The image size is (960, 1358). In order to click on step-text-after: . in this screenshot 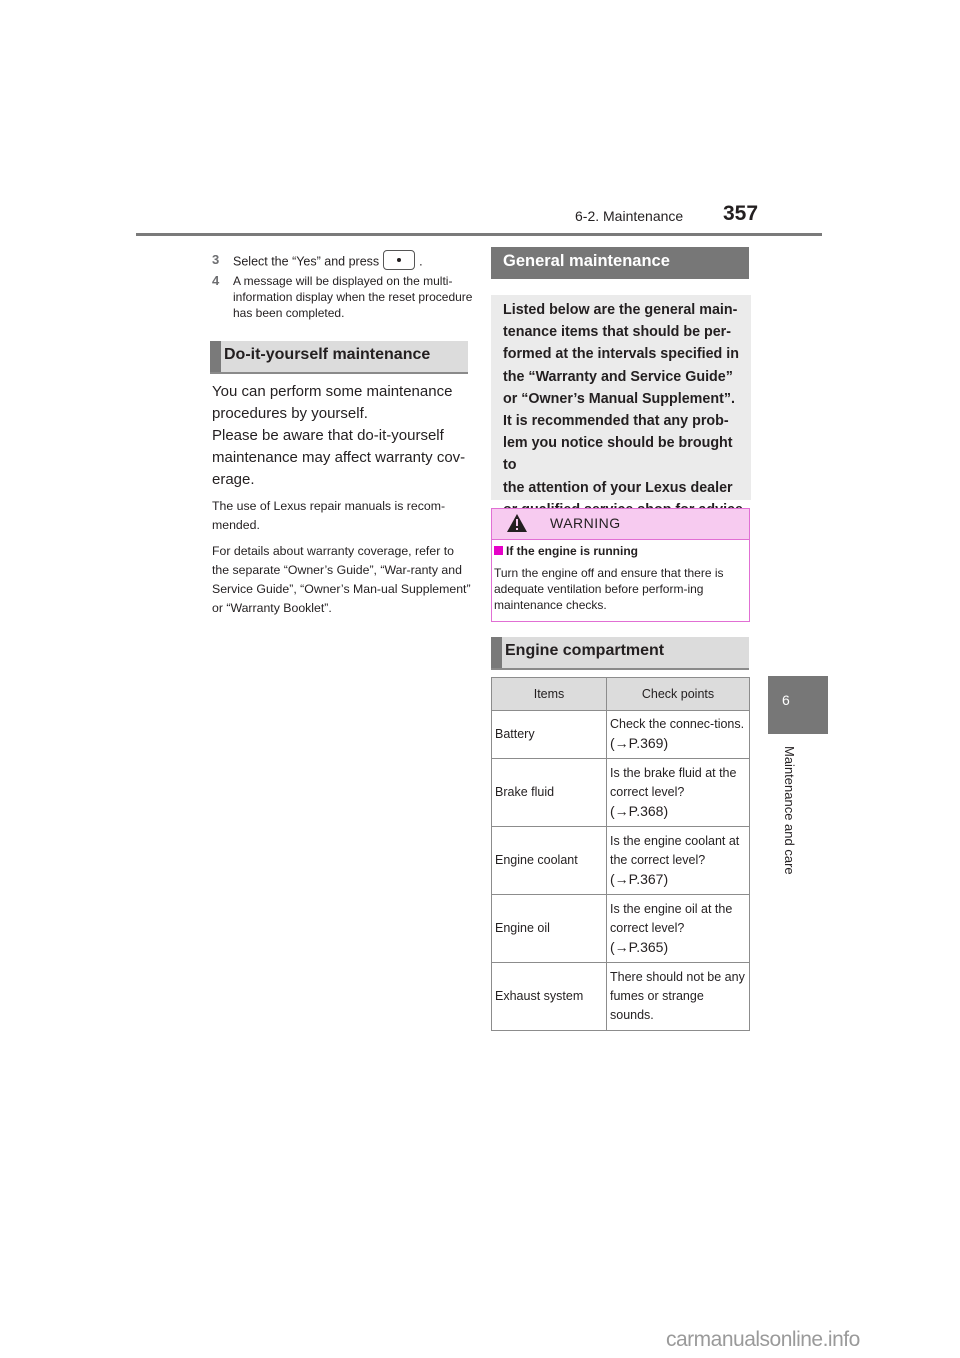, I will do `click(421, 261)`.